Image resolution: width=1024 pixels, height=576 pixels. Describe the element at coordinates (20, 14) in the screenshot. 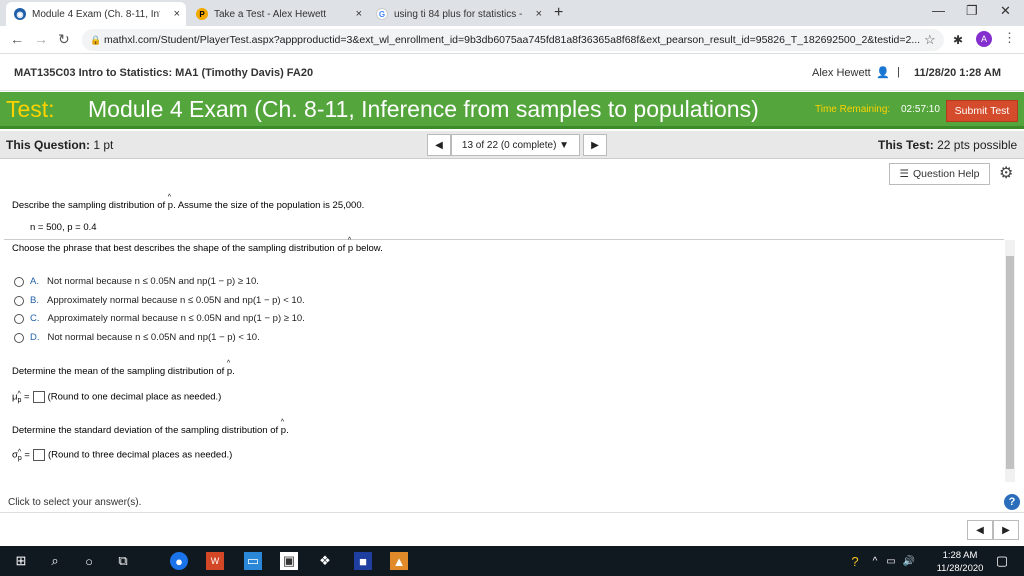

I see `pearson-icon: ◉` at that location.